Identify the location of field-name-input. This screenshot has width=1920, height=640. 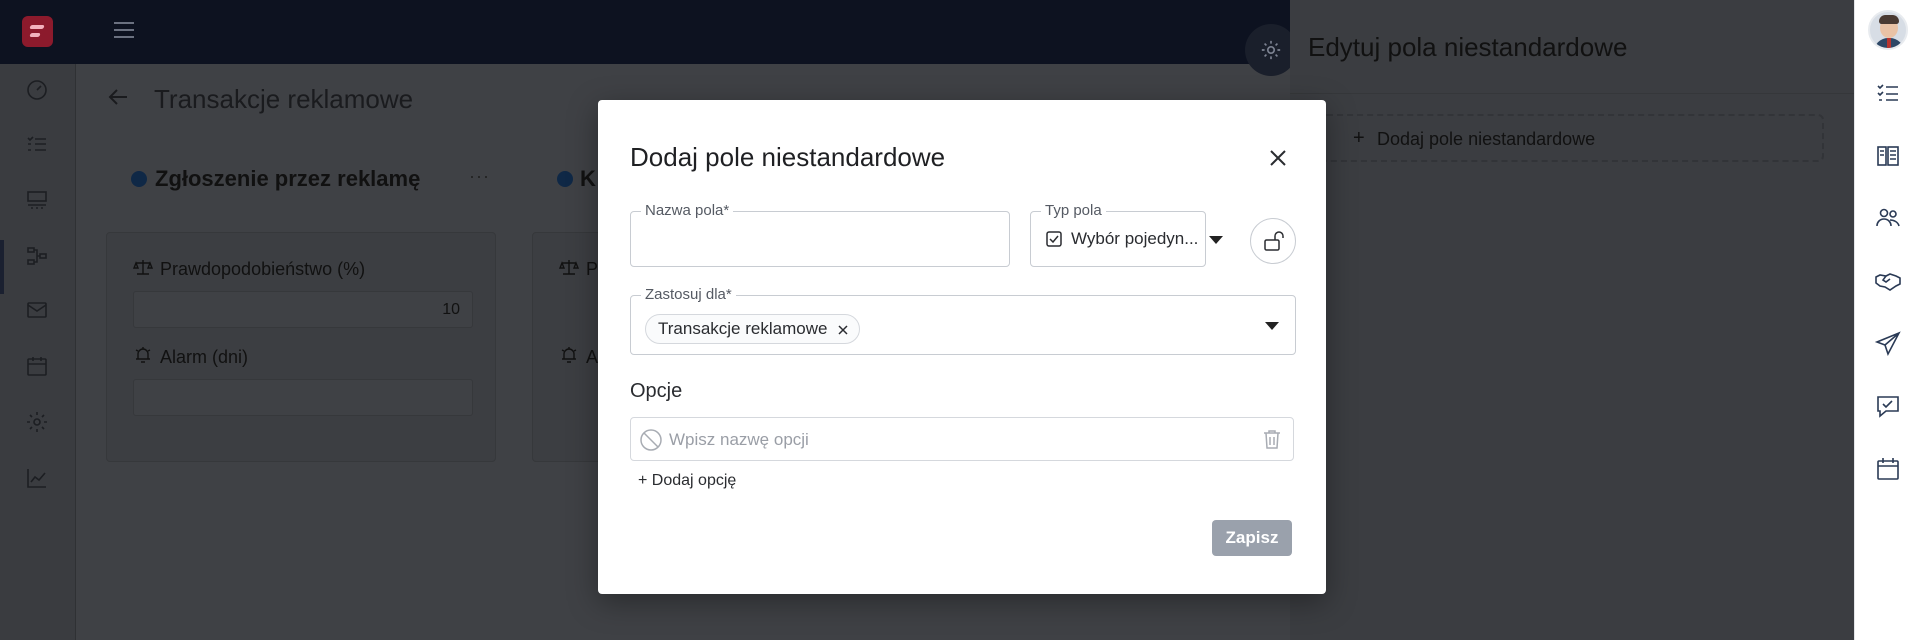
(813, 236).